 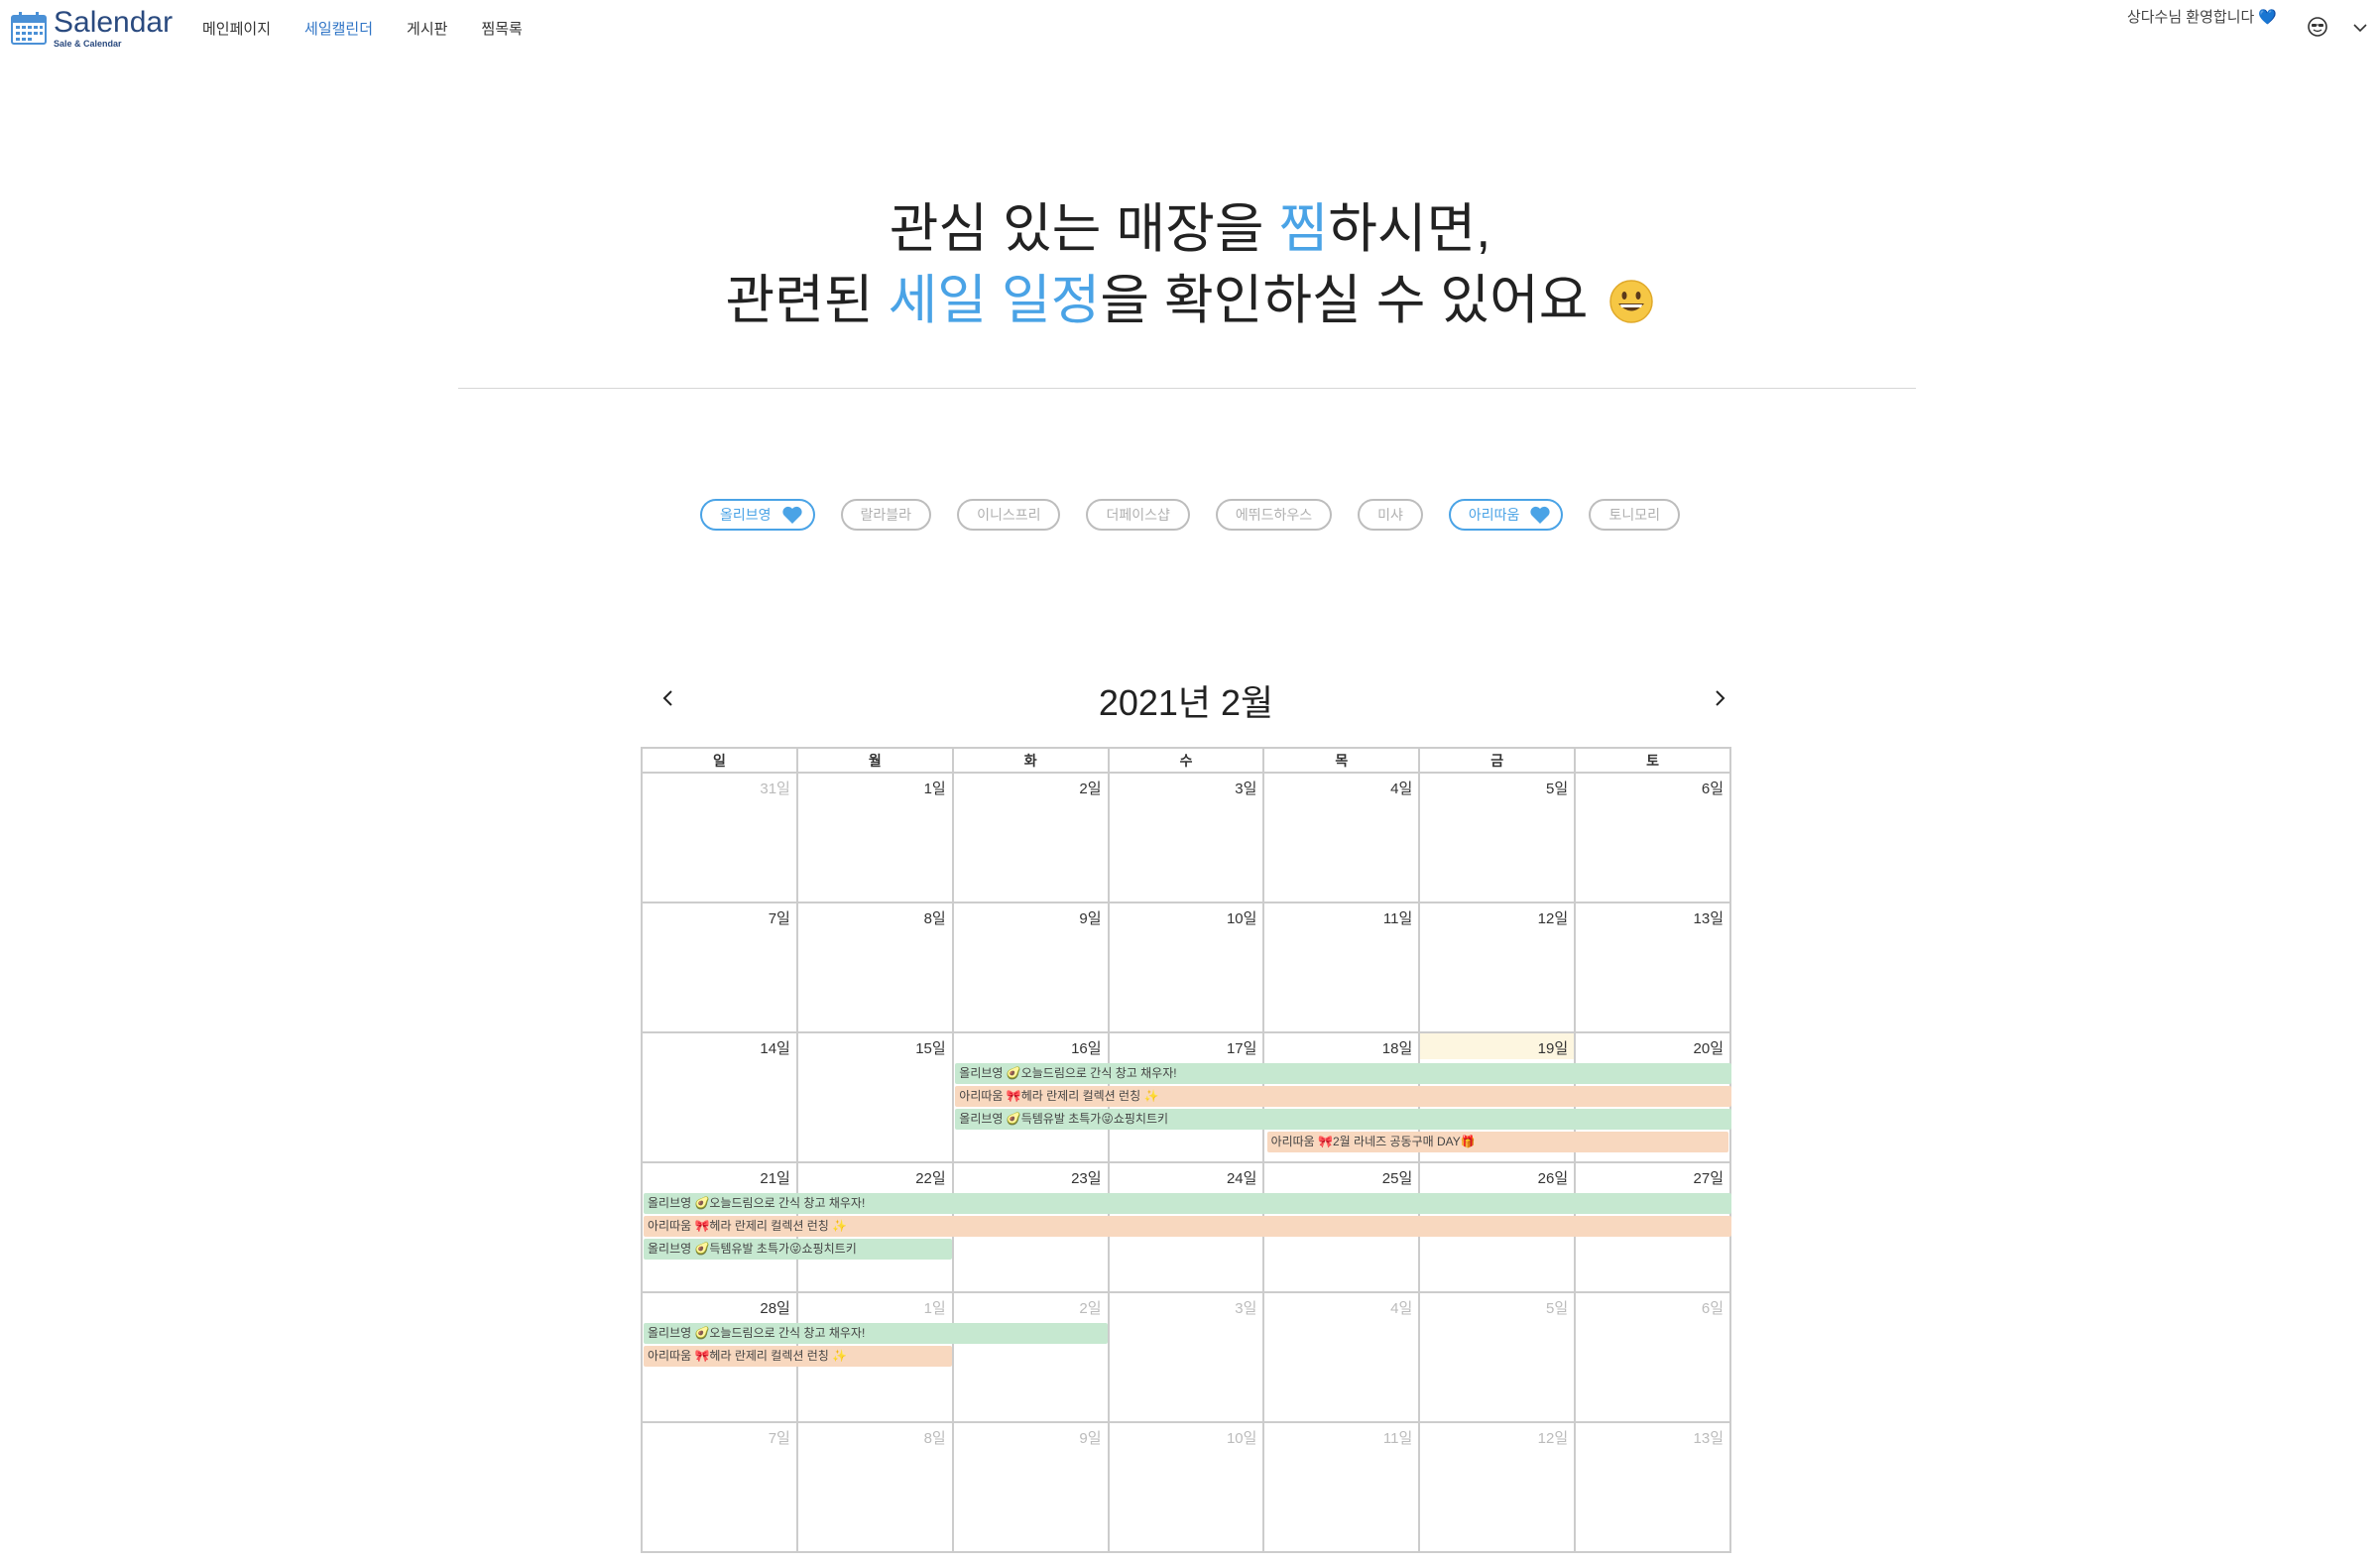 I want to click on hero-line-2: 관련된 세일 일정을 확인하실 수 있어요, so click(x=1190, y=300).